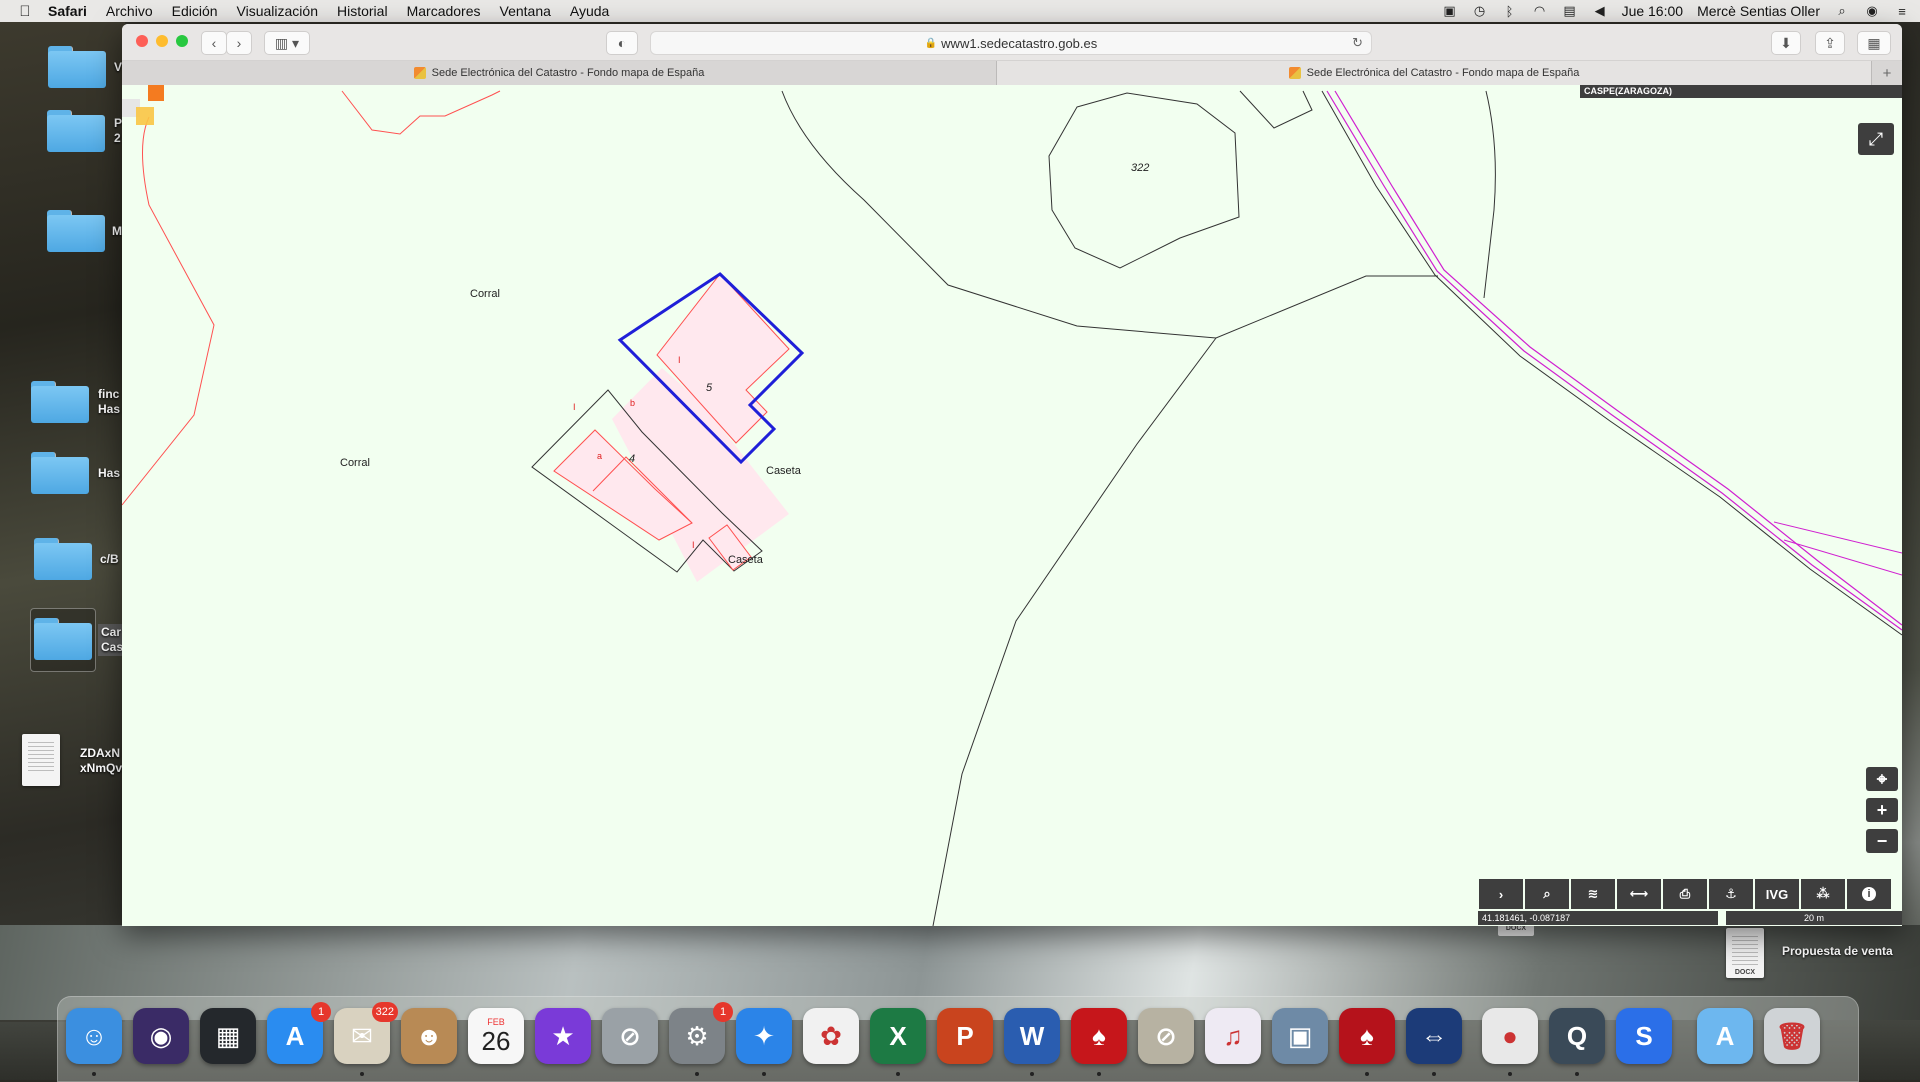  What do you see at coordinates (1600, 10) in the screenshot?
I see `volume-icon: ◀` at bounding box center [1600, 10].